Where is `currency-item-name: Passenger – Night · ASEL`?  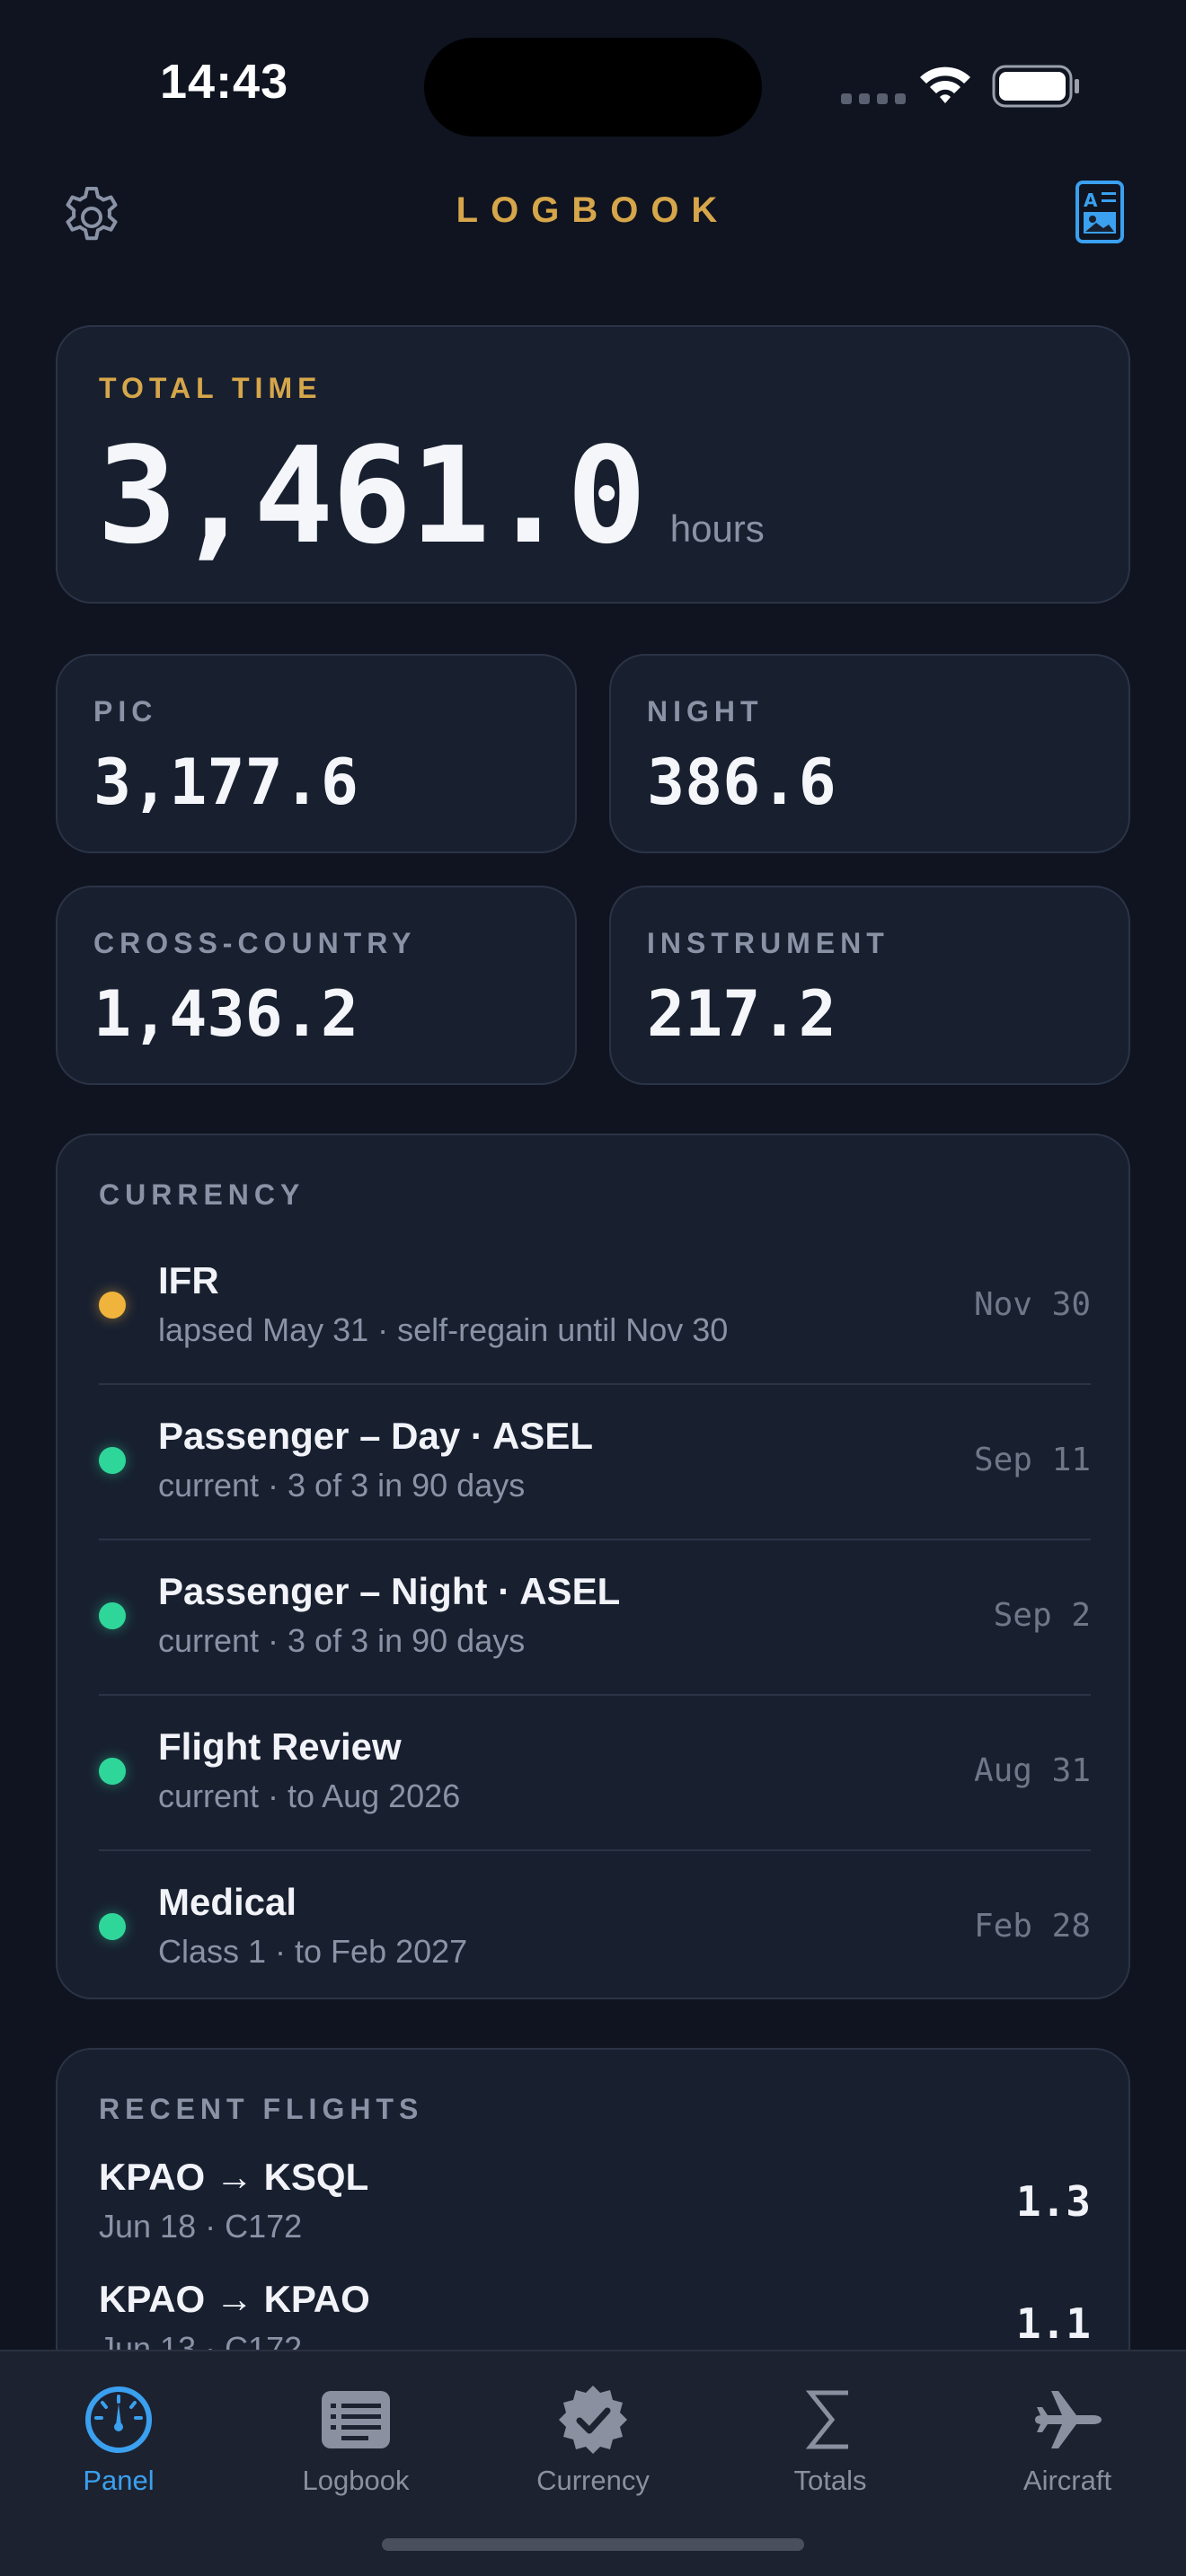 currency-item-name: Passenger – Night · ASEL is located at coordinates (389, 1591).